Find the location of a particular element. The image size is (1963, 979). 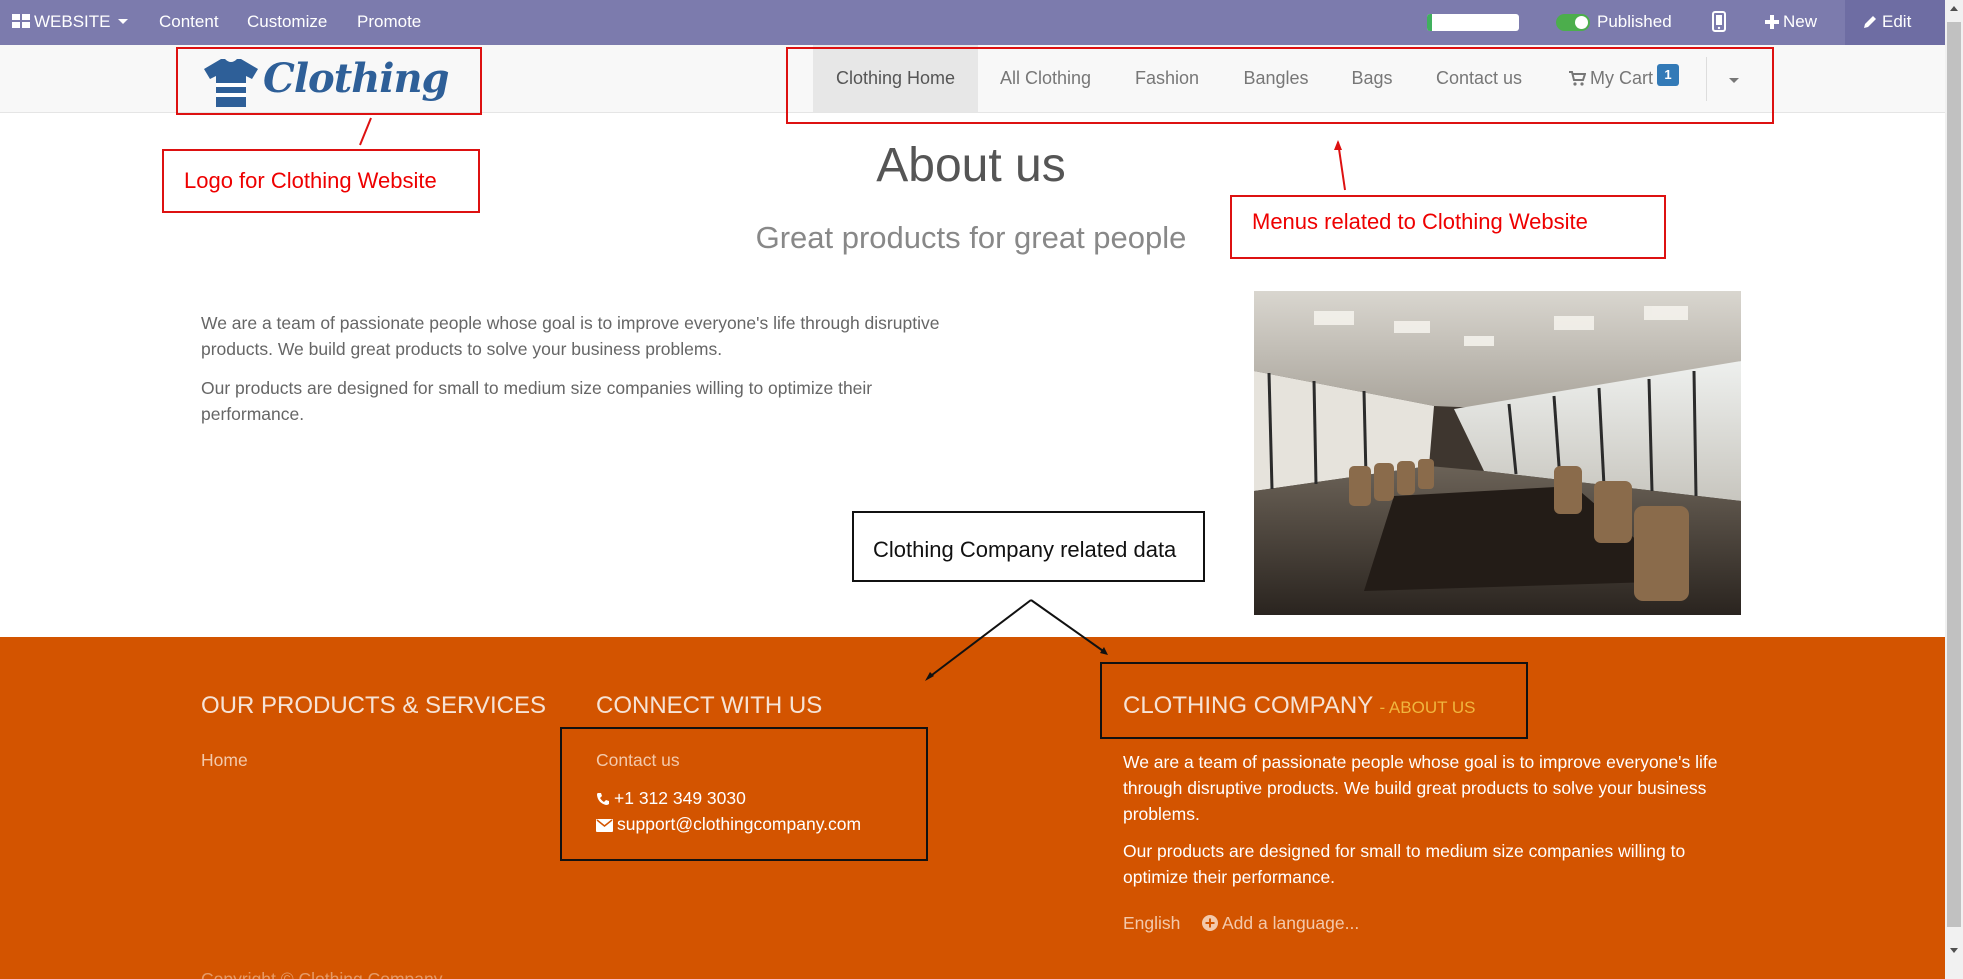

caret-down-icon is located at coordinates (122, 21).